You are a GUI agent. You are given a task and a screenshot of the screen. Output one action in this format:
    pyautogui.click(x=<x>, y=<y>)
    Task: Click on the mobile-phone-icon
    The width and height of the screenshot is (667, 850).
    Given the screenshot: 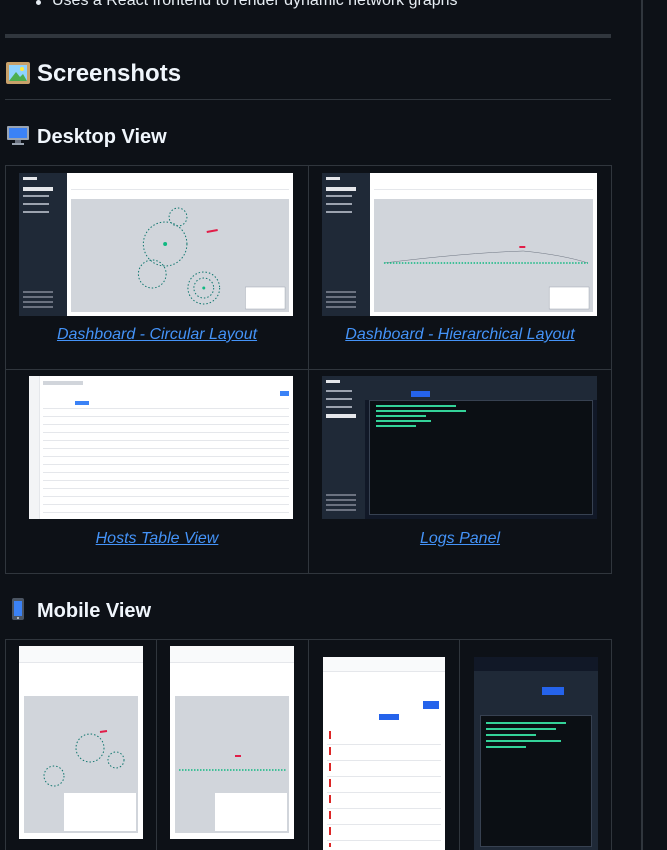 What is the action you would take?
    pyautogui.click(x=18, y=609)
    